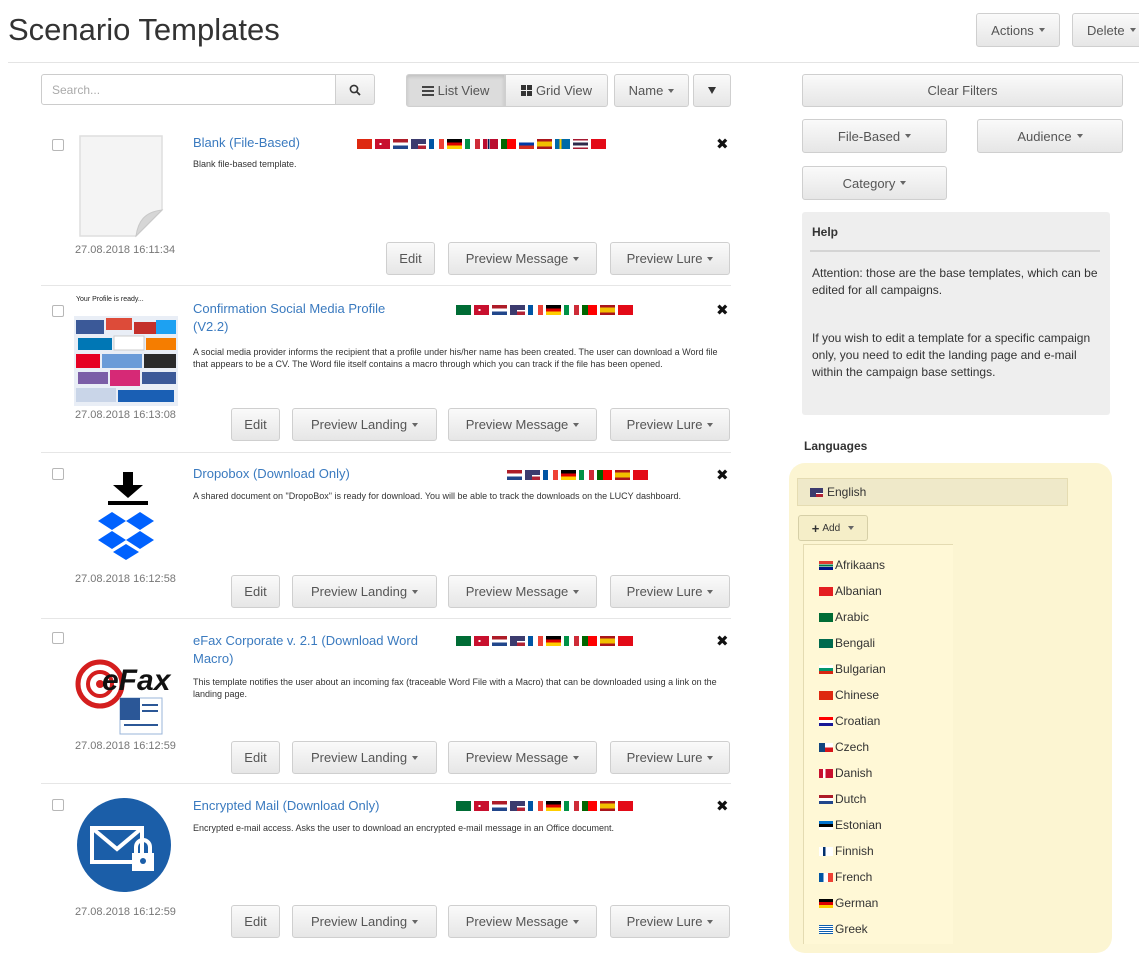 This screenshot has width=1139, height=953. What do you see at coordinates (308, 318) in the screenshot?
I see `template-title: Confirmation Social Media Profile (V2.2)` at bounding box center [308, 318].